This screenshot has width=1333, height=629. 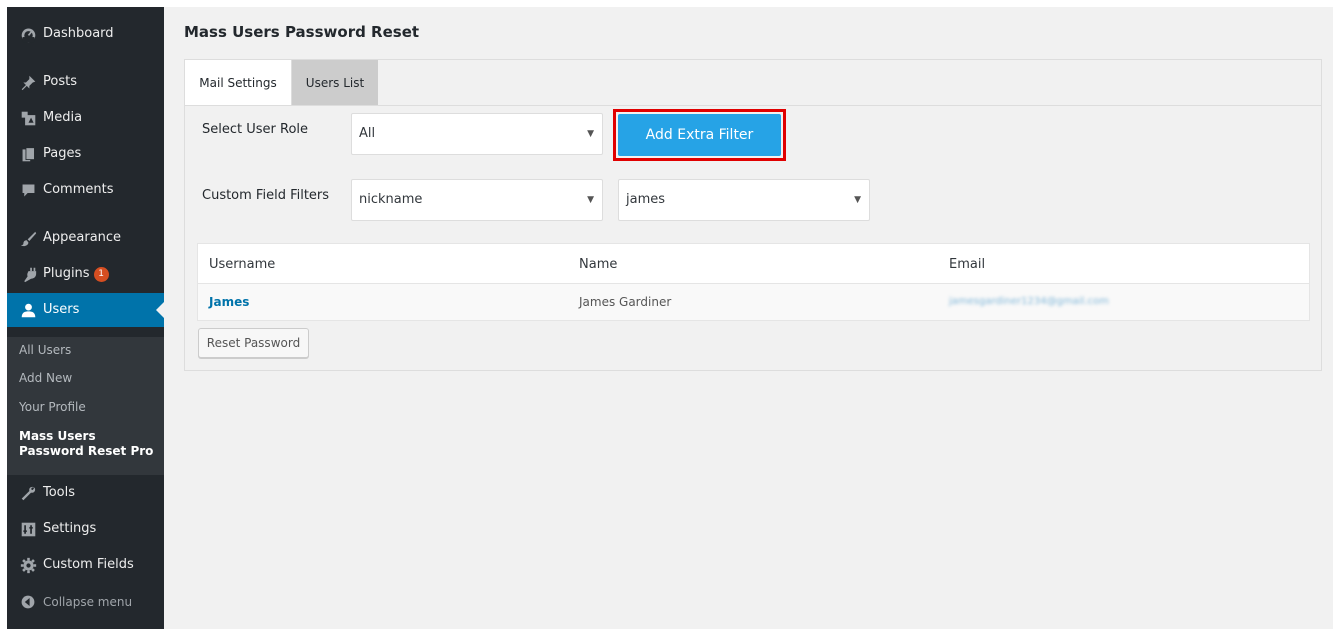 What do you see at coordinates (238, 82) in the screenshot?
I see `tab-mail-settings: Mail Settings` at bounding box center [238, 82].